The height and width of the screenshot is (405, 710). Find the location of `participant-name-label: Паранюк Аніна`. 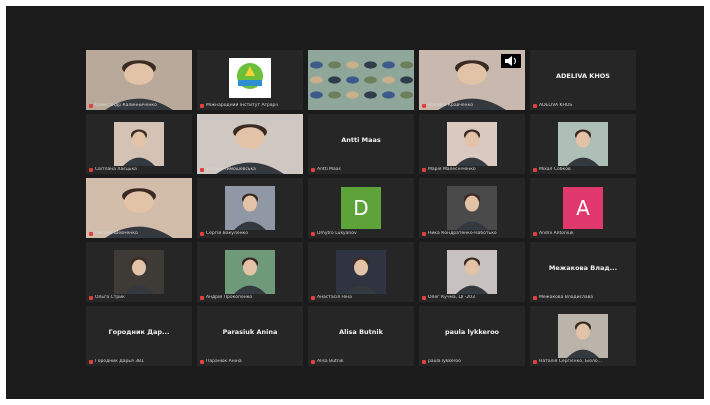

participant-name-label: Паранюк Аніна is located at coordinates (250, 361).